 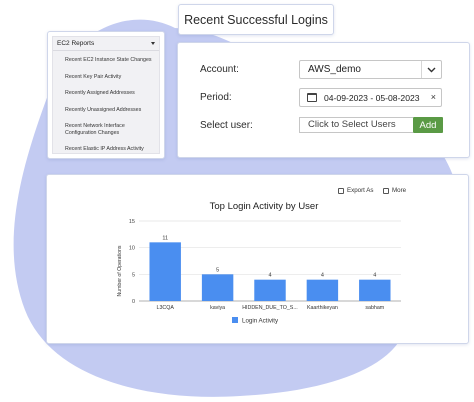 What do you see at coordinates (133, 275) in the screenshot?
I see `y-tick-label: 5` at bounding box center [133, 275].